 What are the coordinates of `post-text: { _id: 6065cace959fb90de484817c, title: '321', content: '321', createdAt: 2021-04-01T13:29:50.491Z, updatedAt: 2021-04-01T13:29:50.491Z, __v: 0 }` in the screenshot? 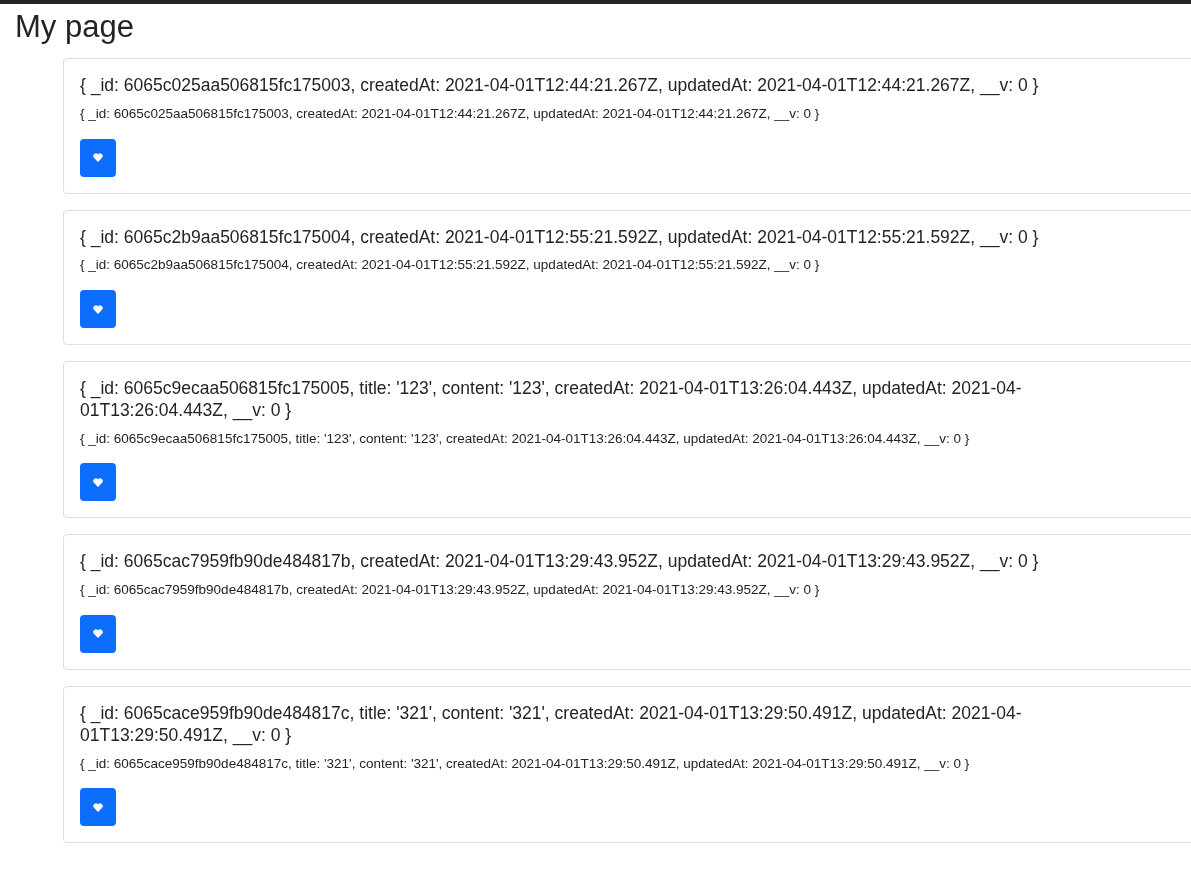 It's located at (525, 763).